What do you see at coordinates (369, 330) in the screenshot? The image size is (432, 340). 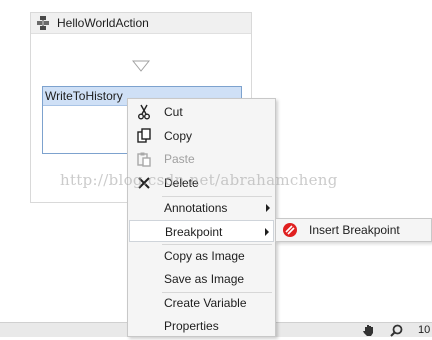 I see `pan-hand-icon` at bounding box center [369, 330].